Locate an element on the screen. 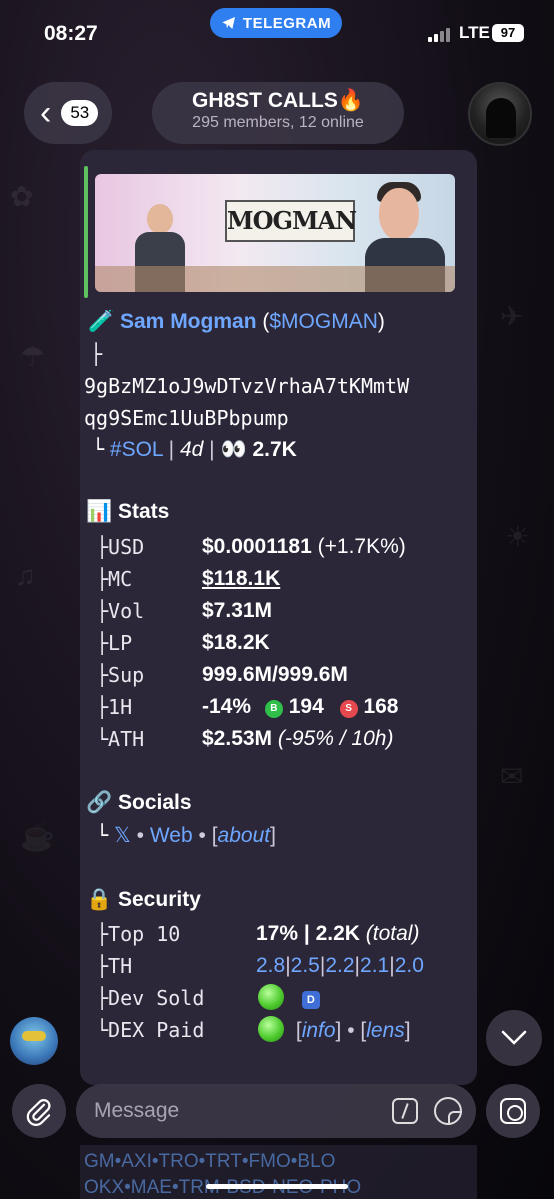  clock: 08:27 is located at coordinates (71, 33).